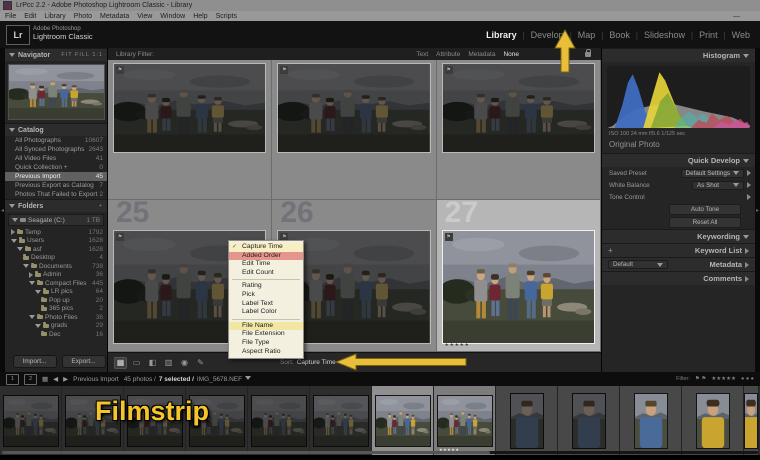 The height and width of the screenshot is (460, 760). What do you see at coordinates (56, 300) in the screenshot?
I see `folder-row: Pop up 20` at bounding box center [56, 300].